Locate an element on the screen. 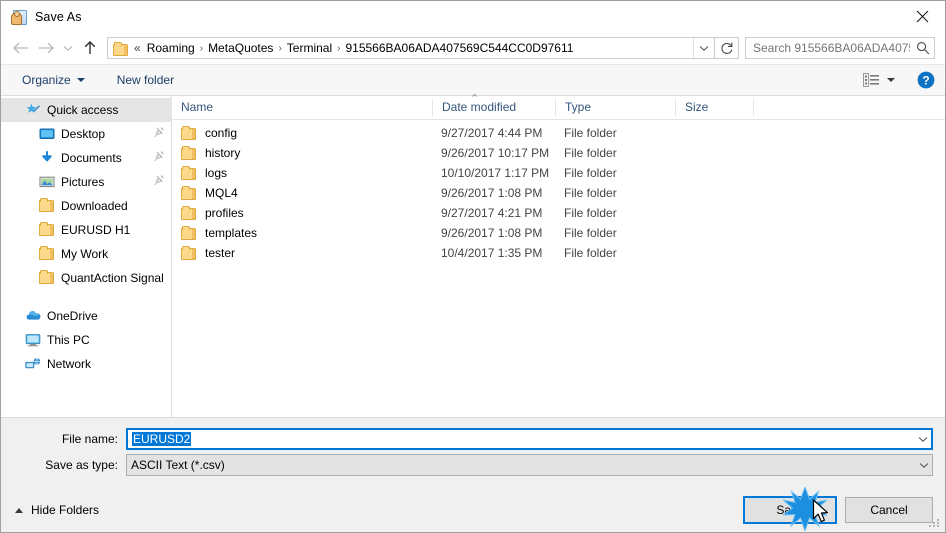 The height and width of the screenshot is (533, 946). sidebar-item-pictures: Pictures is located at coordinates (86, 182).